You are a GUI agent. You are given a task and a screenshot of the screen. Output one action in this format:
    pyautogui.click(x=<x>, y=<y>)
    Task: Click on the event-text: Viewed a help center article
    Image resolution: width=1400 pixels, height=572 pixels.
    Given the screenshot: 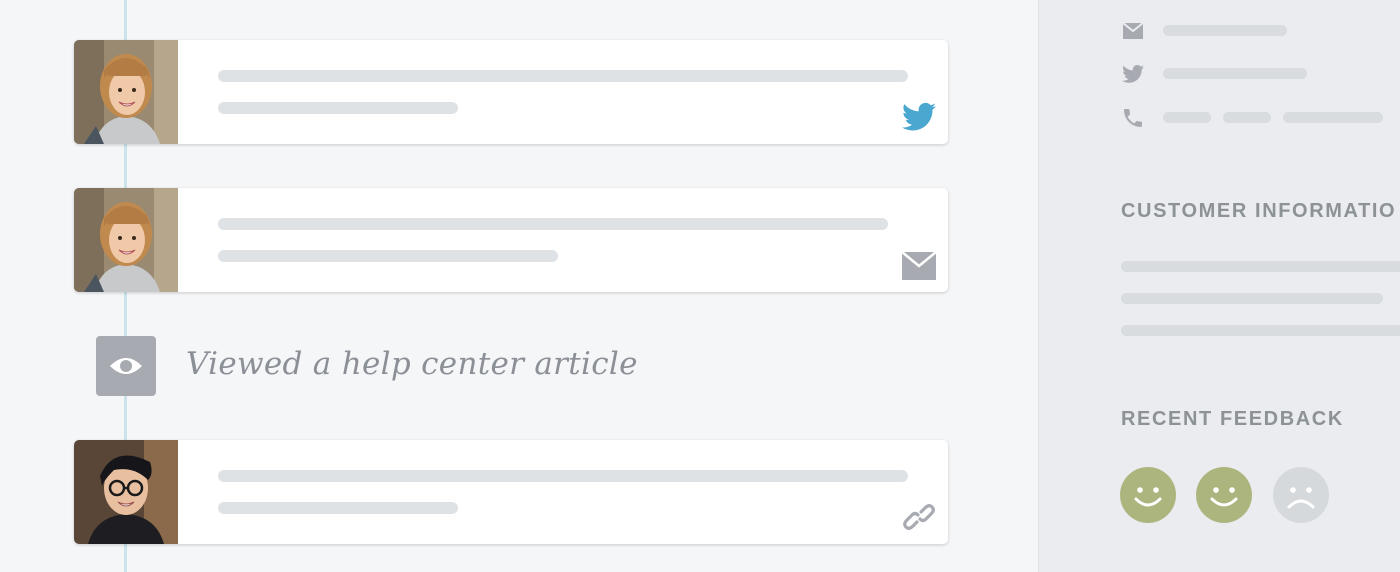 What is the action you would take?
    pyautogui.click(x=412, y=364)
    